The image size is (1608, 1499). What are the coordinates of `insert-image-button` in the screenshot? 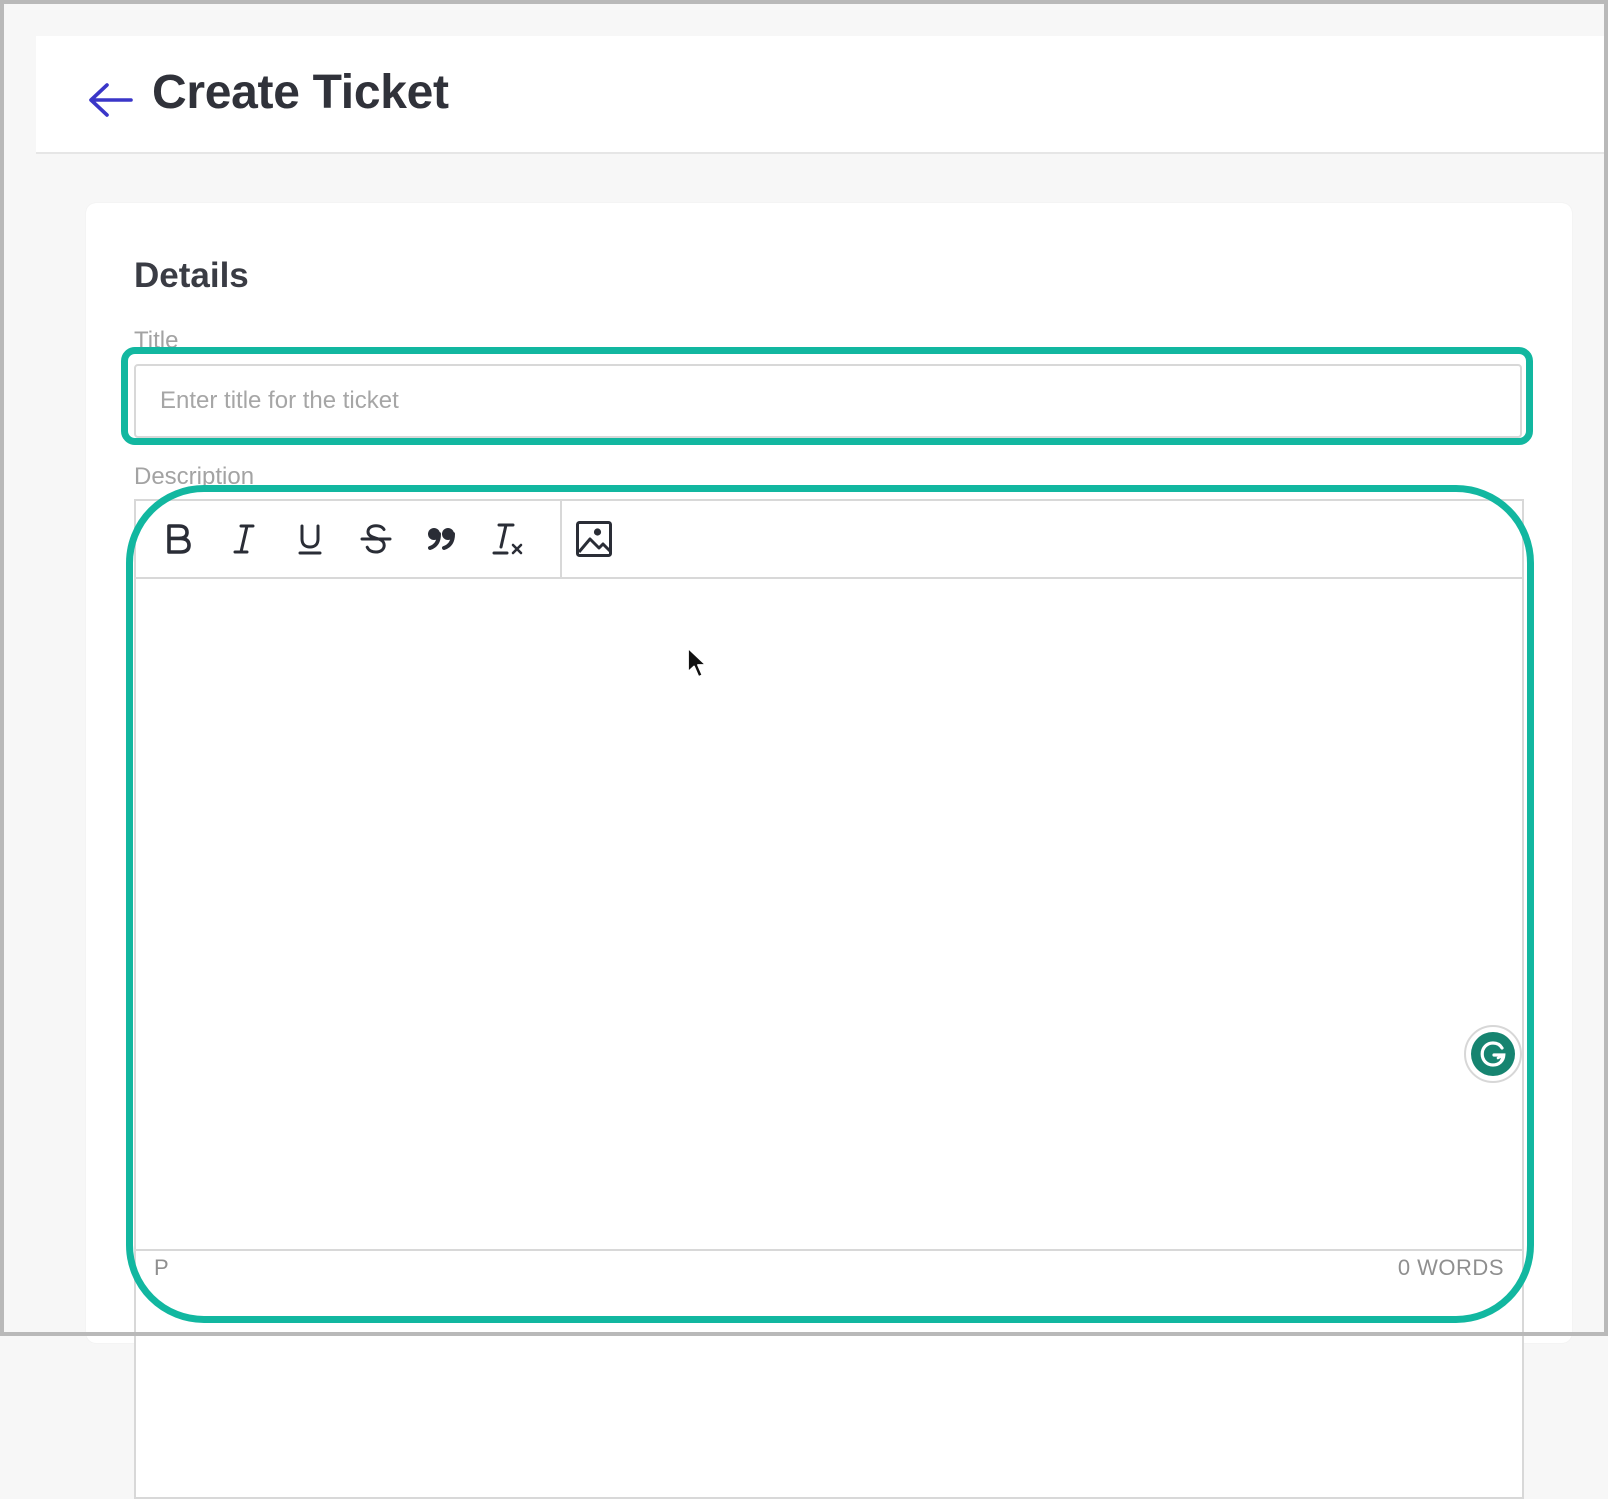 It's located at (594, 539).